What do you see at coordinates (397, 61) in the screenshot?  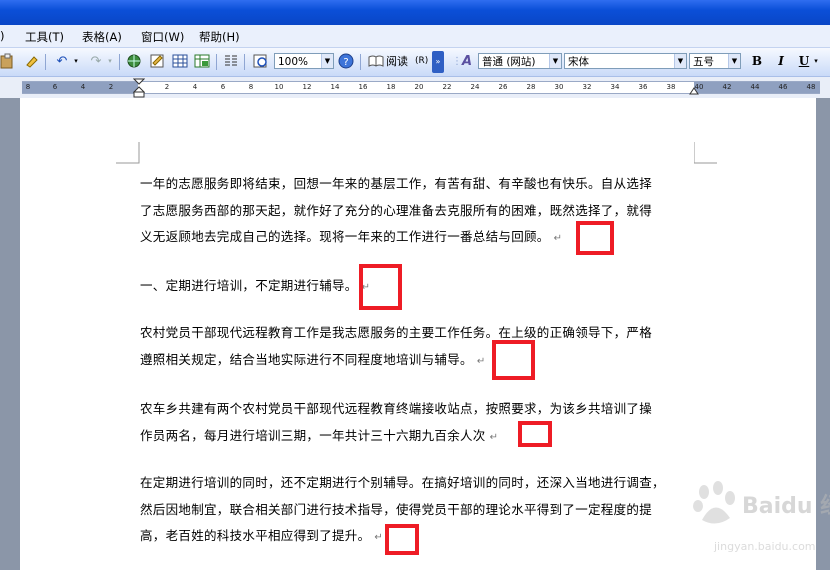 I see `read-label: 阅读` at bounding box center [397, 61].